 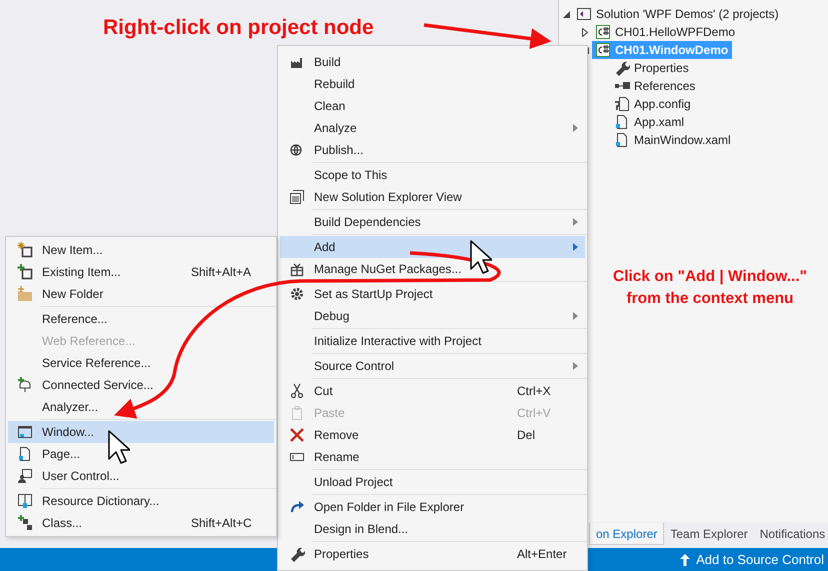 What do you see at coordinates (432, 84) in the screenshot?
I see `menu-item: Rebuild` at bounding box center [432, 84].